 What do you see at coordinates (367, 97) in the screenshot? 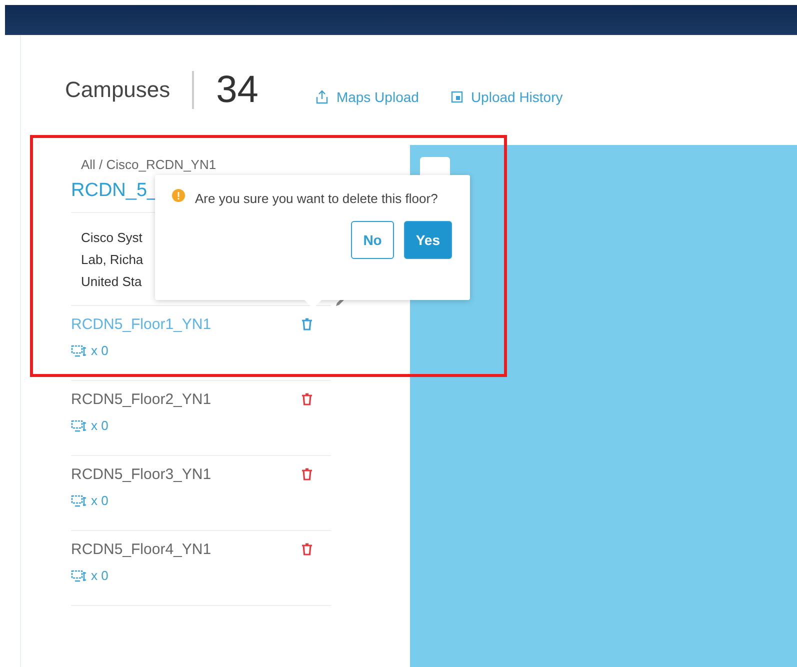
I see `maps-upload-link: Maps Upload` at bounding box center [367, 97].